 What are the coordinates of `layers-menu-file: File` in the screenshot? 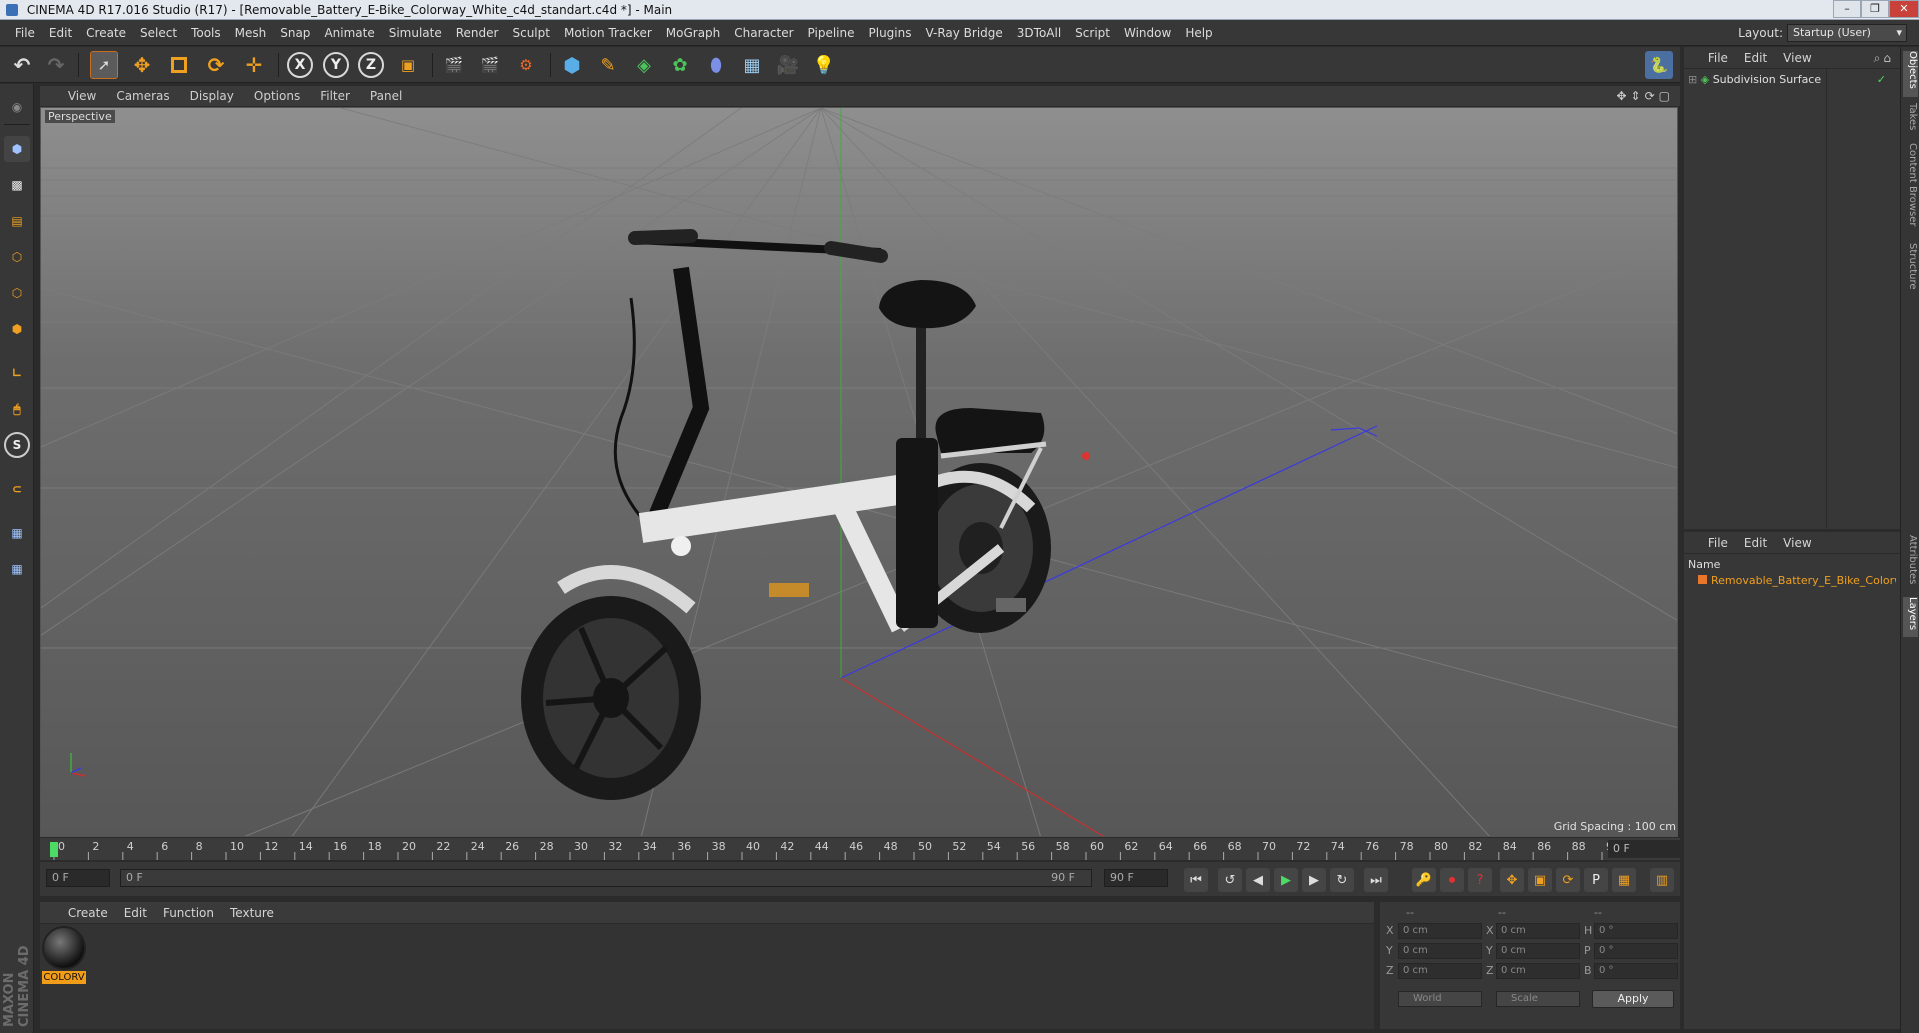 It's located at (1718, 543).